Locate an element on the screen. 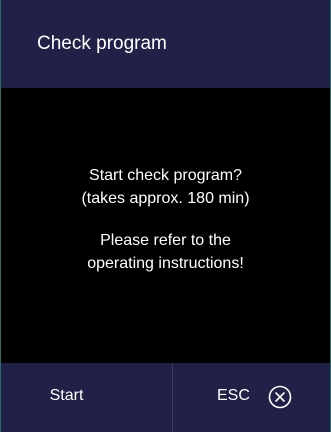  refer-line-2: operating instructions! is located at coordinates (165, 263).